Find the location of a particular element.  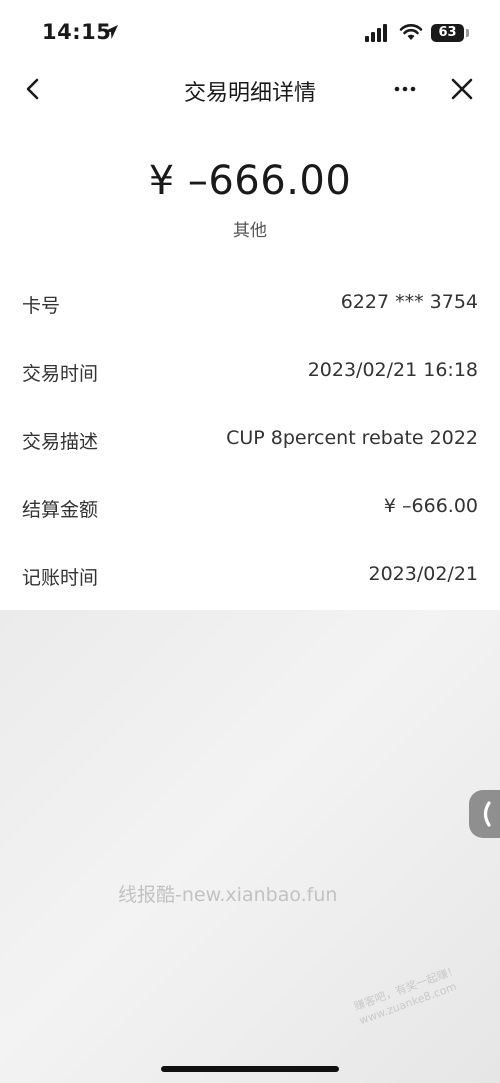

transaction-category: 其他 is located at coordinates (250, 231).